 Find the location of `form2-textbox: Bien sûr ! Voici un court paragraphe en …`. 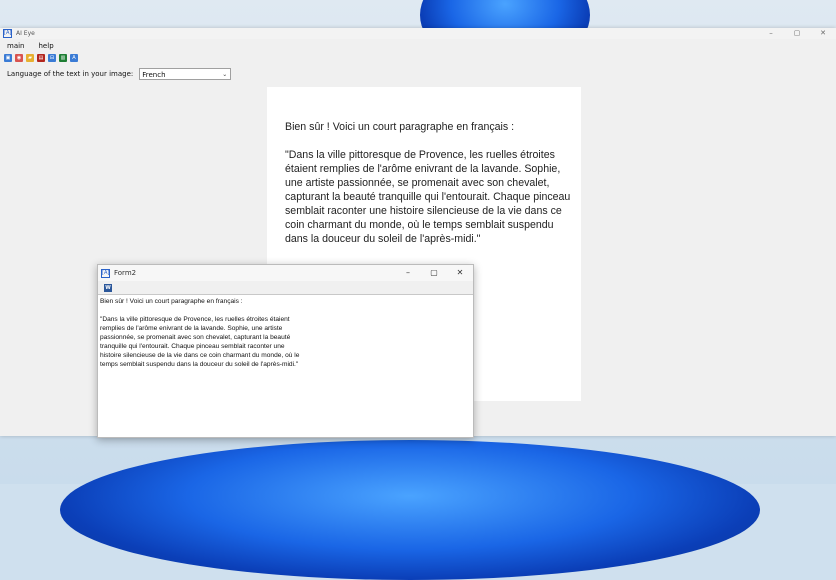

form2-textbox: Bien sûr ! Voici un court paragraphe en … is located at coordinates (200, 333).